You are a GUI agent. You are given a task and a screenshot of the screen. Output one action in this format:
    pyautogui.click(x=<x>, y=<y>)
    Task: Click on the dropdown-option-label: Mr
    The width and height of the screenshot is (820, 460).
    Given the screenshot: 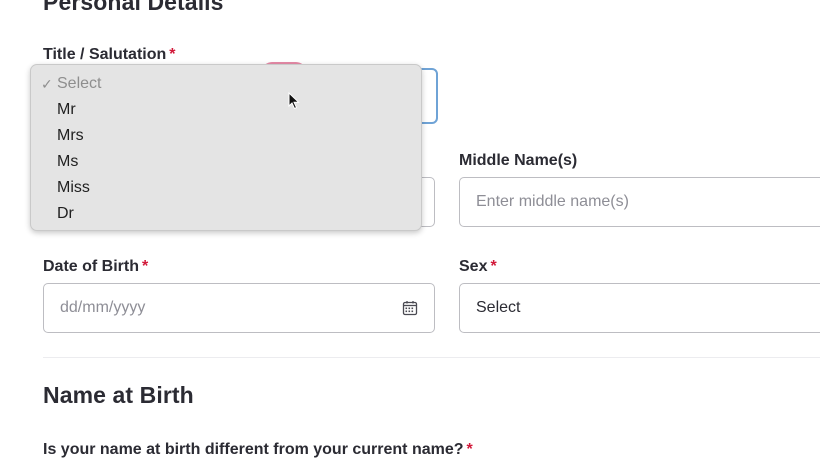 What is the action you would take?
    pyautogui.click(x=66, y=109)
    